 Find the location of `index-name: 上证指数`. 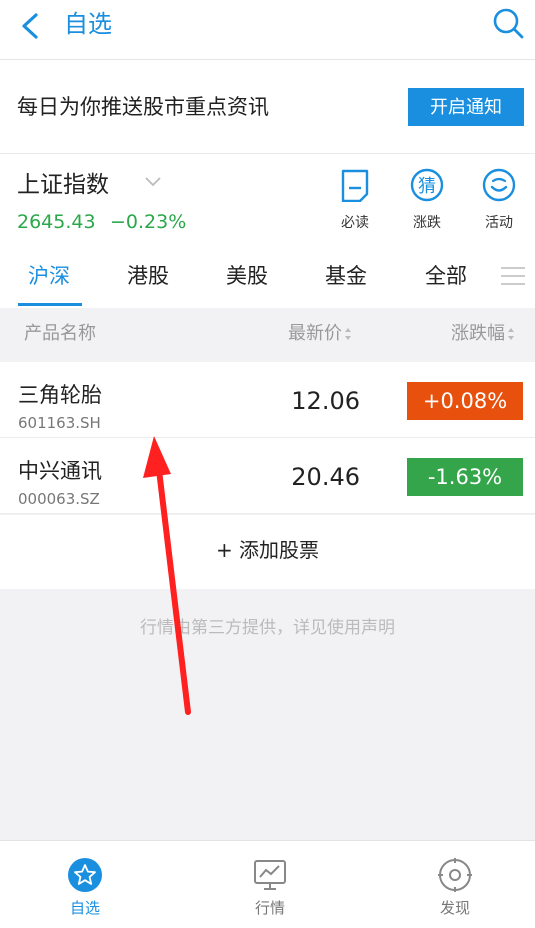

index-name: 上证指数 is located at coordinates (63, 185).